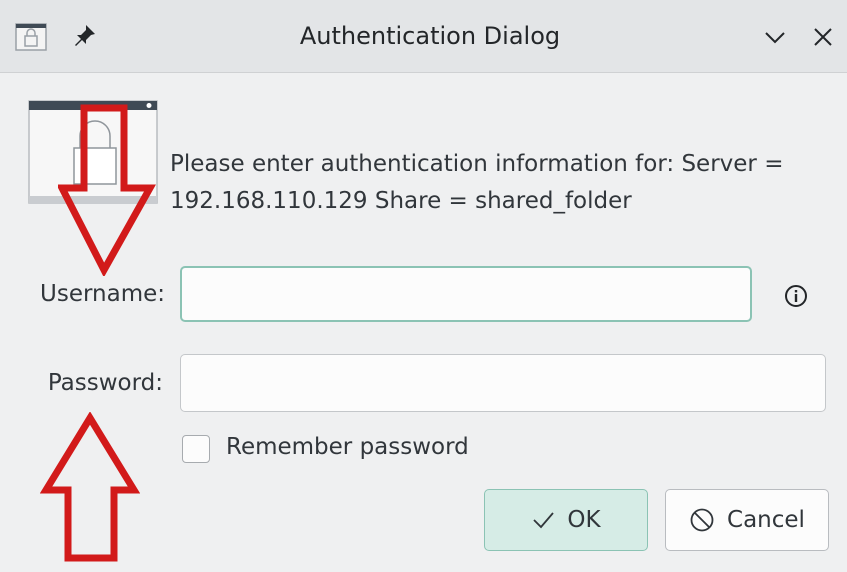 The height and width of the screenshot is (572, 847). What do you see at coordinates (347, 447) in the screenshot?
I see `remember-password-label: Remember password` at bounding box center [347, 447].